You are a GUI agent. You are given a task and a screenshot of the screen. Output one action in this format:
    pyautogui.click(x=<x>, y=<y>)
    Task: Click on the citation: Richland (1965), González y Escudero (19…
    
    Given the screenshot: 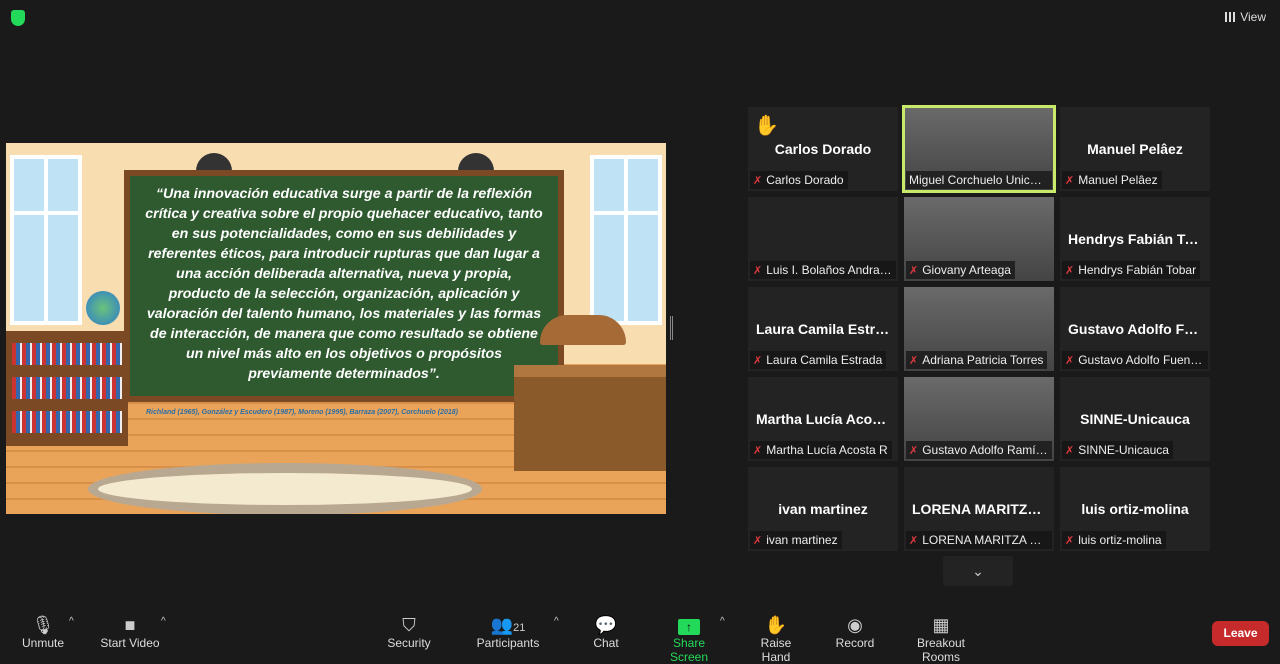 What is the action you would take?
    pyautogui.click(x=302, y=412)
    